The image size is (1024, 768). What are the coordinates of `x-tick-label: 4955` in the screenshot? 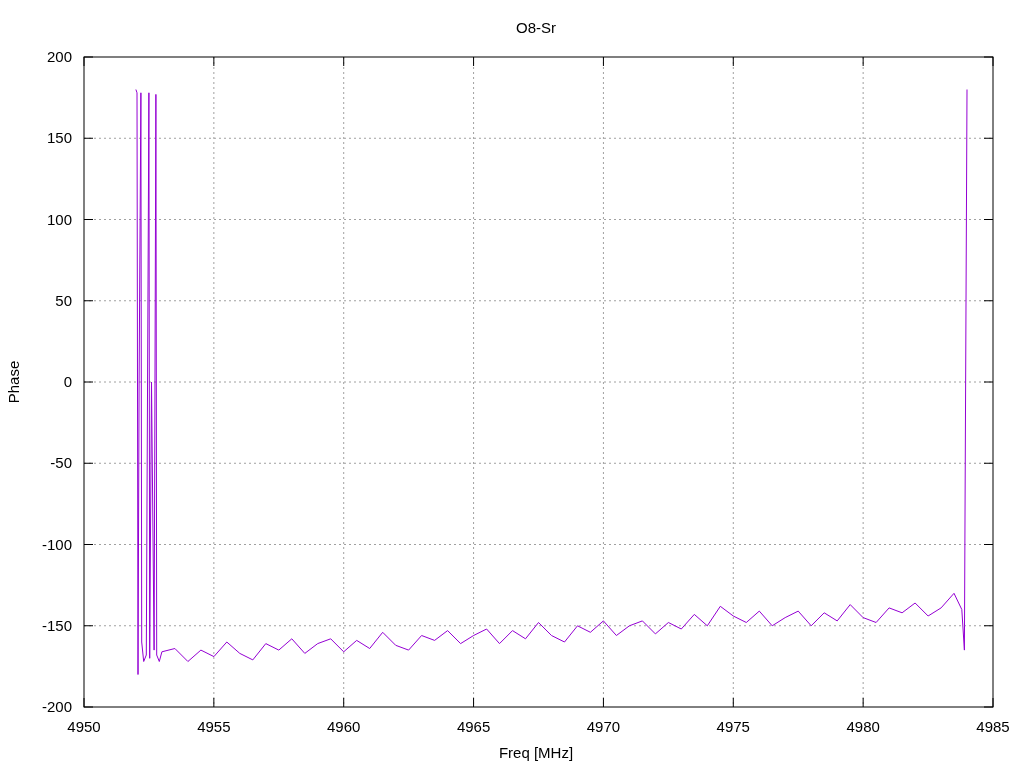 It's located at (214, 726).